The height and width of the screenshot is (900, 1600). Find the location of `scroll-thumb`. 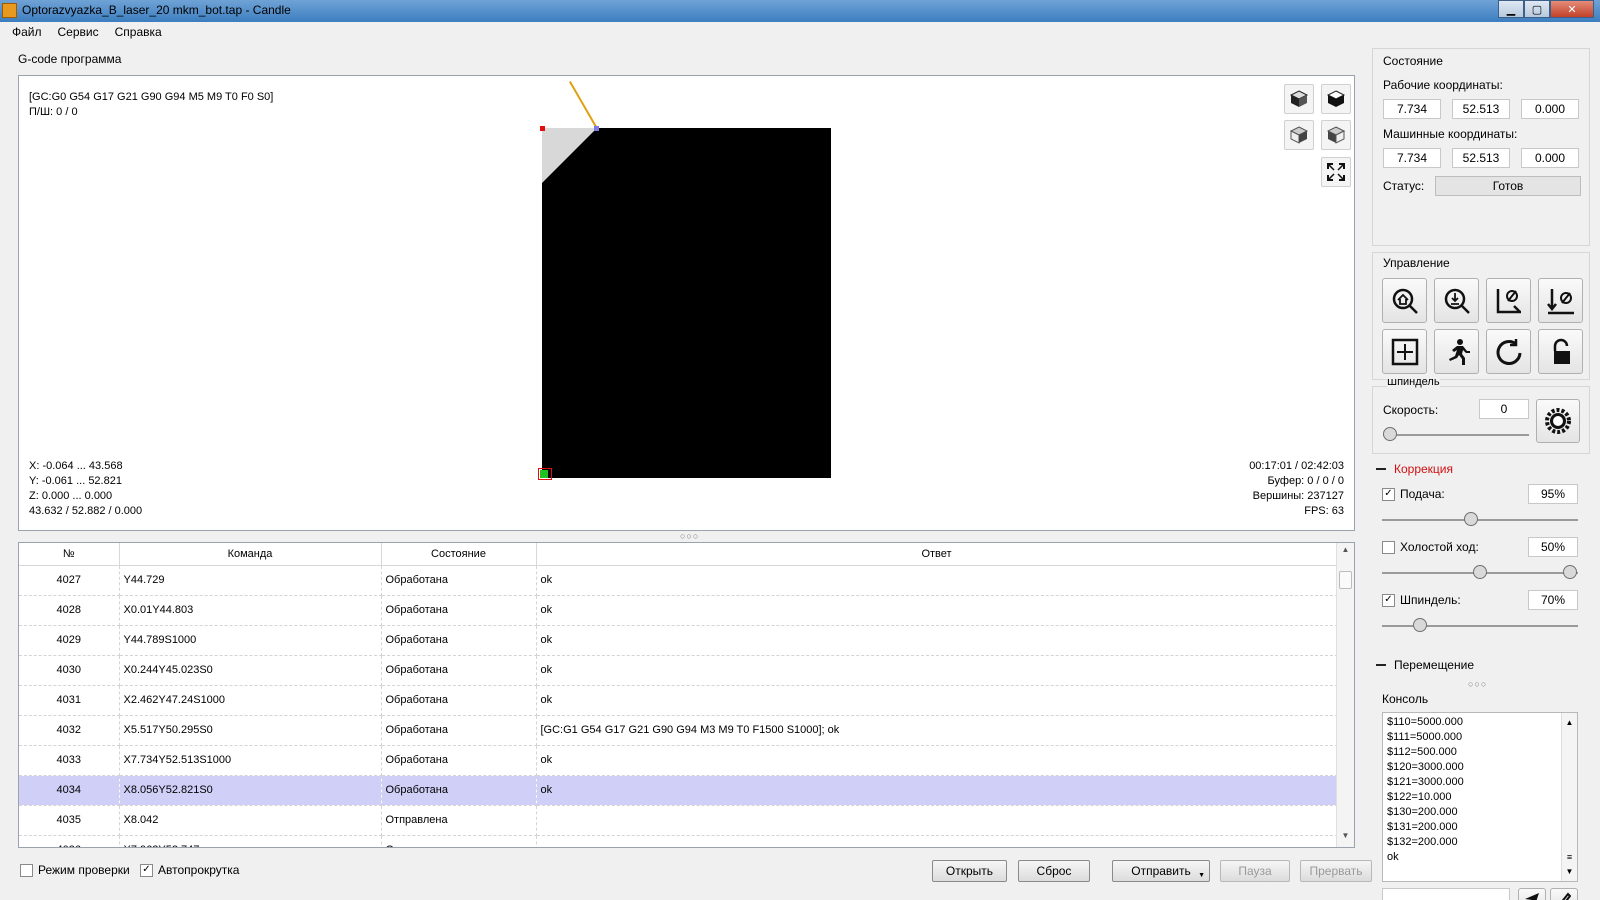

scroll-thumb is located at coordinates (1345, 580).